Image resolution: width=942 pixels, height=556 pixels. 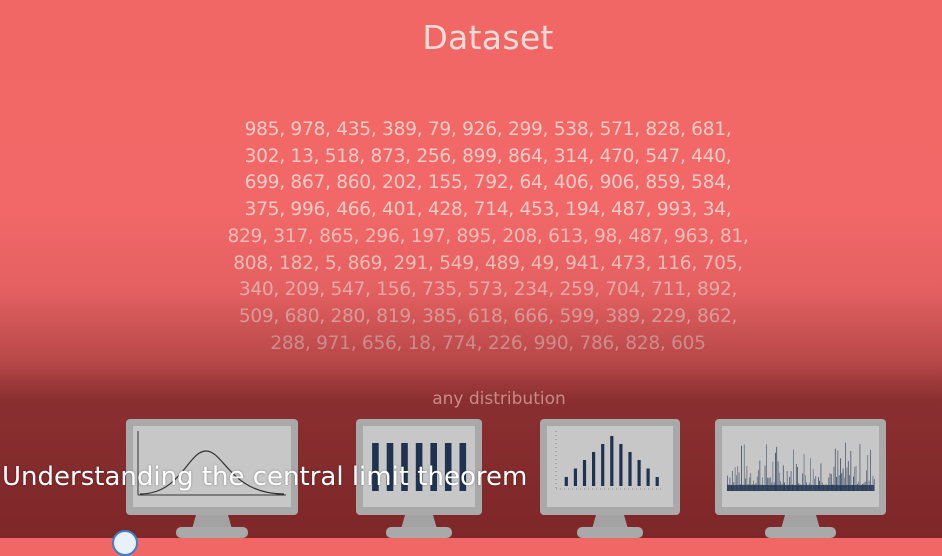 What do you see at coordinates (800, 488) in the screenshot?
I see `noise-baseline` at bounding box center [800, 488].